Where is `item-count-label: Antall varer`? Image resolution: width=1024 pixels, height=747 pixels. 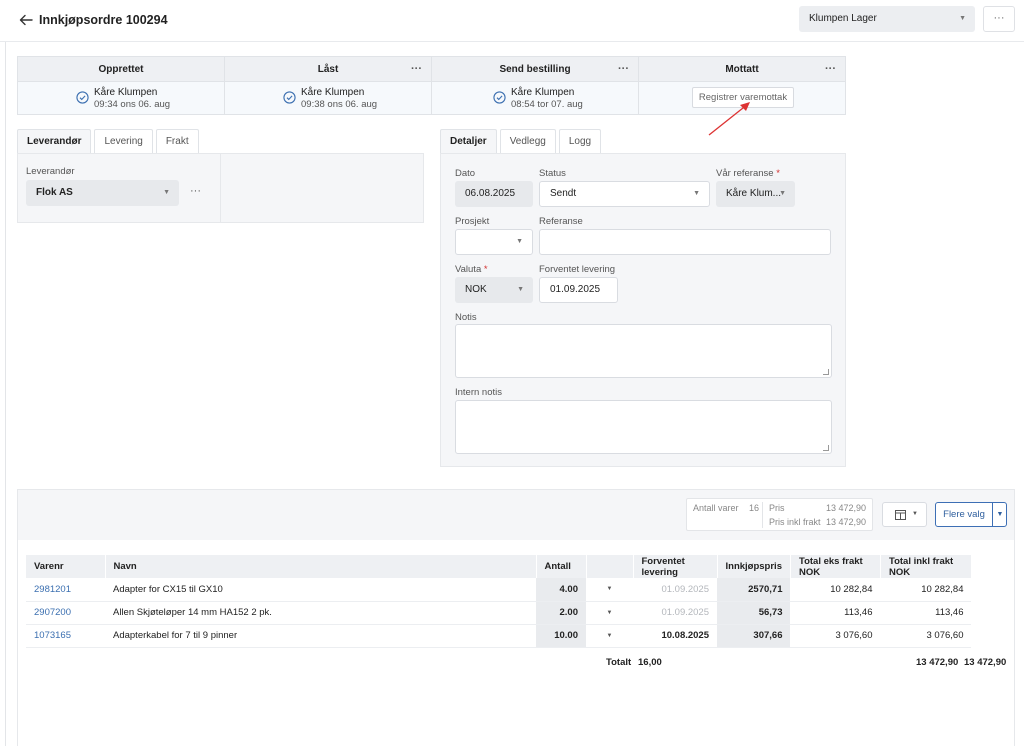 item-count-label: Antall varer is located at coordinates (716, 508).